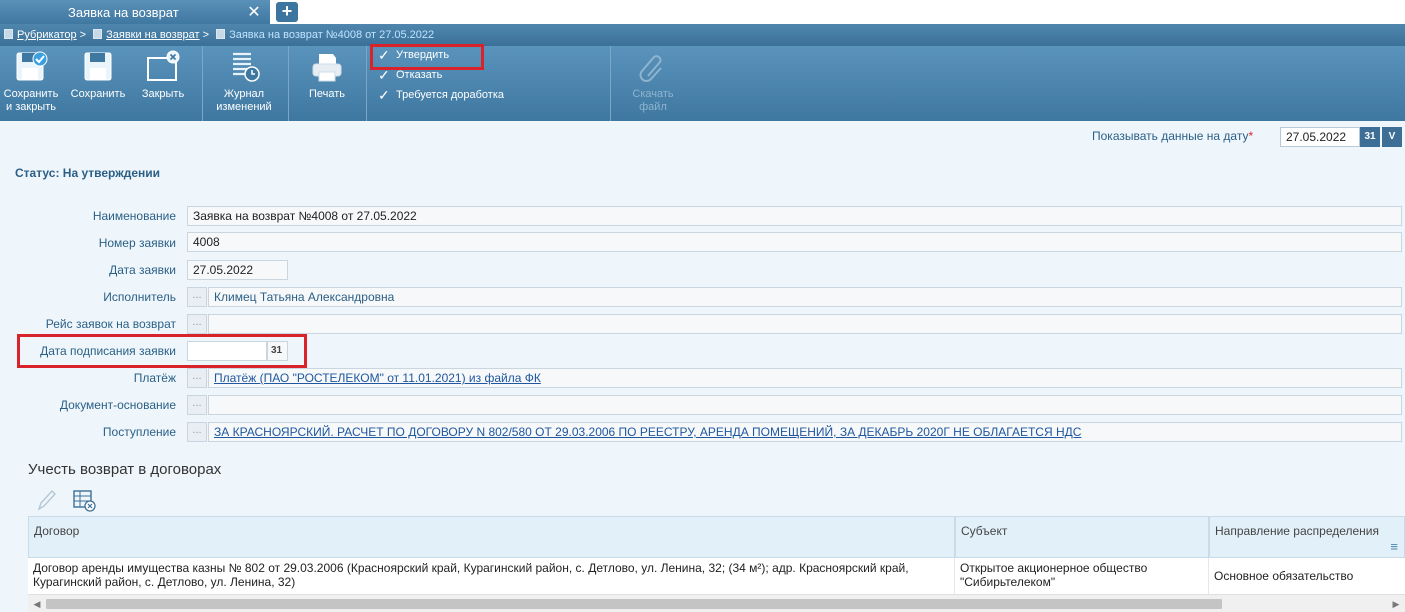 This screenshot has width=1405, height=612. What do you see at coordinates (805, 297) in the screenshot?
I see `executor-field: Климец Татьяна Александровна` at bounding box center [805, 297].